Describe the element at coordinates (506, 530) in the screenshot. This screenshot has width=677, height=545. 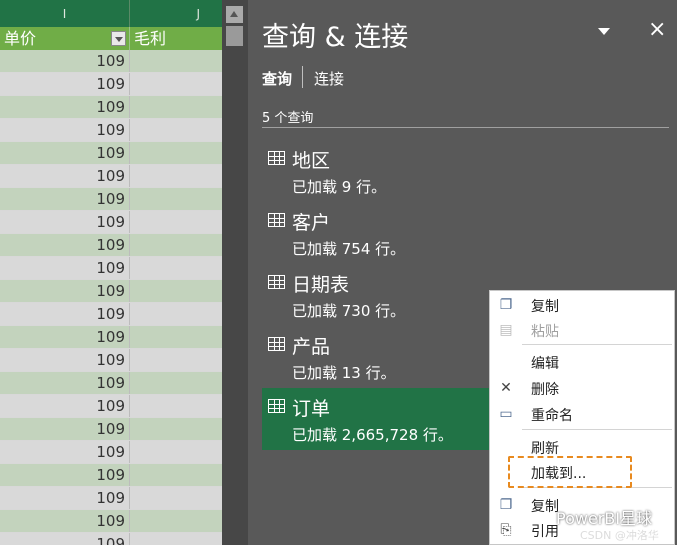
I see `paperclip-icon: ⎘` at that location.